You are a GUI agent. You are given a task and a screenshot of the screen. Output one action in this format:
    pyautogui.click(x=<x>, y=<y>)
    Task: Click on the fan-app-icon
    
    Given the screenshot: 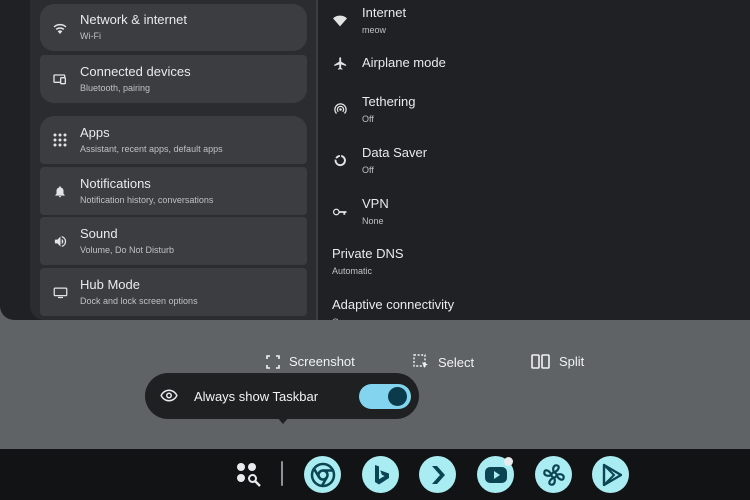 What is the action you would take?
    pyautogui.click(x=553, y=474)
    